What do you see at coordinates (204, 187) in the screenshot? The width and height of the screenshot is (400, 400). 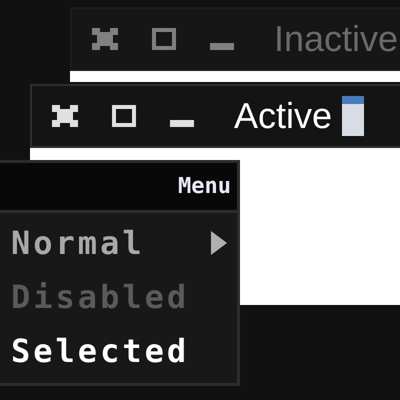 I see `menu-title: Menu` at bounding box center [204, 187].